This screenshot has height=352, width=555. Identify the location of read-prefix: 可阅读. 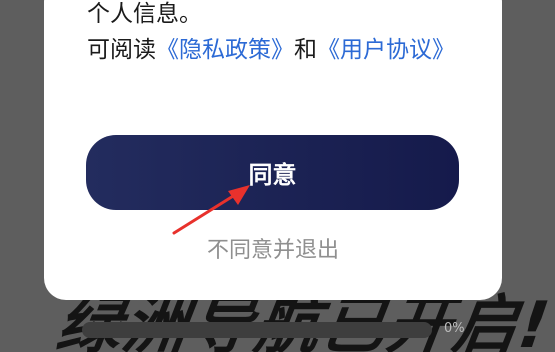
(121, 50).